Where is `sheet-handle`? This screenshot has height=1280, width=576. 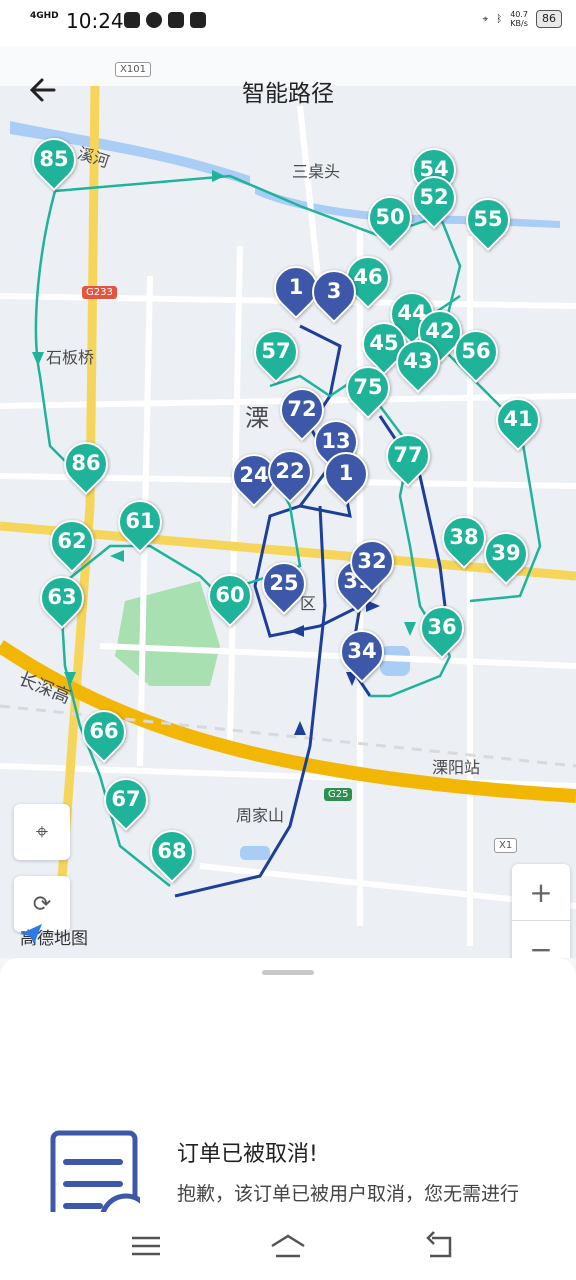 sheet-handle is located at coordinates (288, 972).